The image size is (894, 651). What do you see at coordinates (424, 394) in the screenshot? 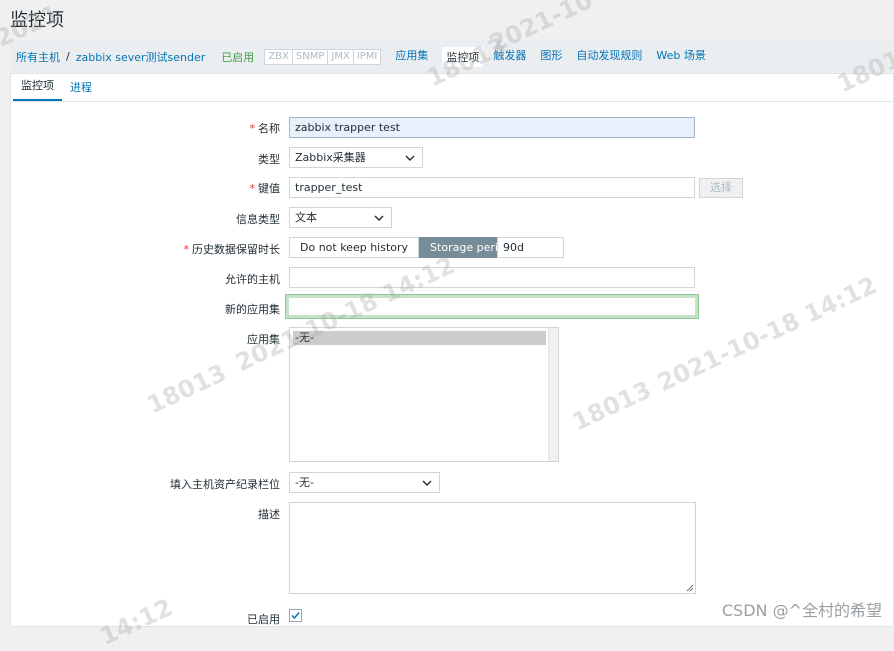
I see `applications-listbox: -无-` at bounding box center [424, 394].